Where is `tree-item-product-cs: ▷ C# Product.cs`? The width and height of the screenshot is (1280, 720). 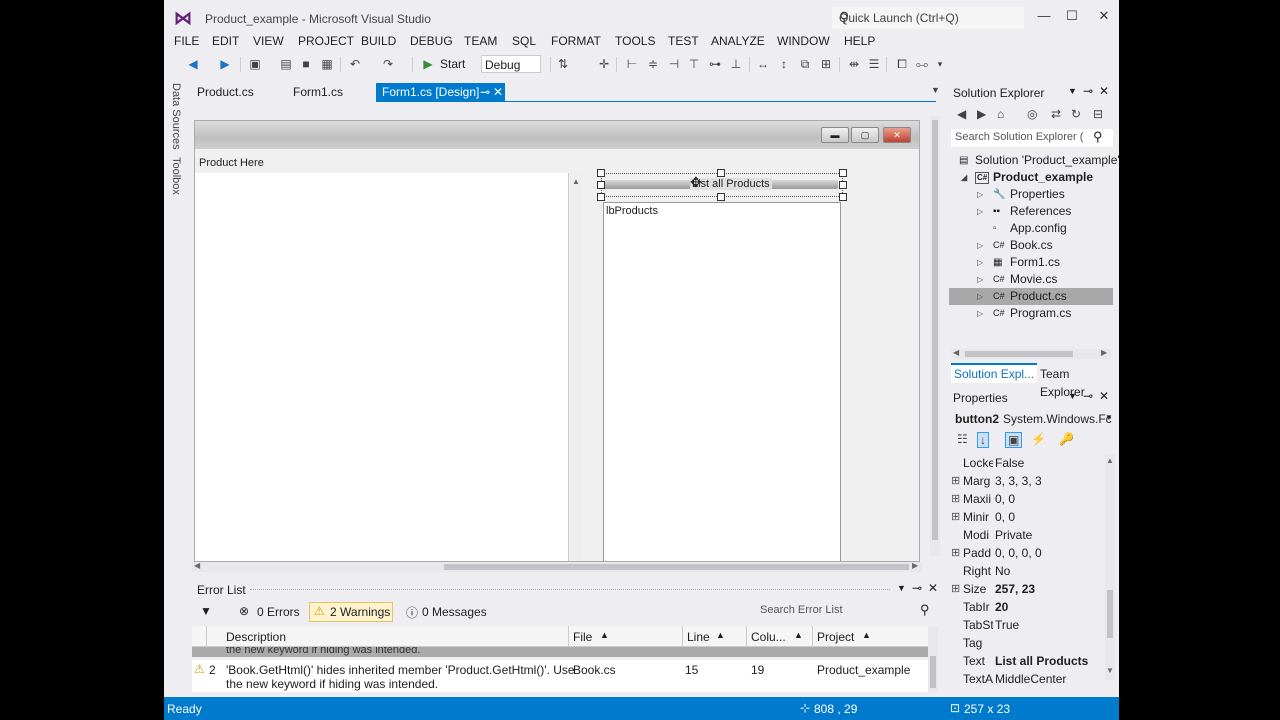
tree-item-product-cs: ▷ C# Product.cs is located at coordinates (1031, 296).